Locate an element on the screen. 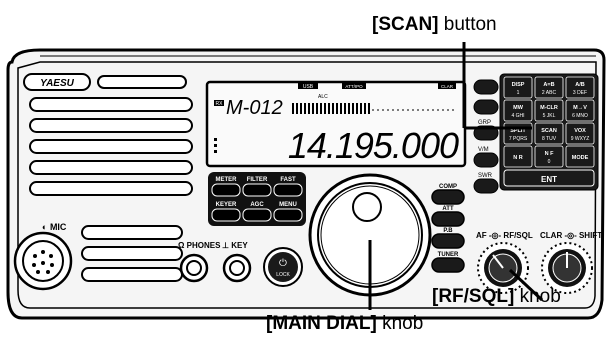  center-button-group: METER FILTER FAST KEYER AGC MENU is located at coordinates (257, 199).